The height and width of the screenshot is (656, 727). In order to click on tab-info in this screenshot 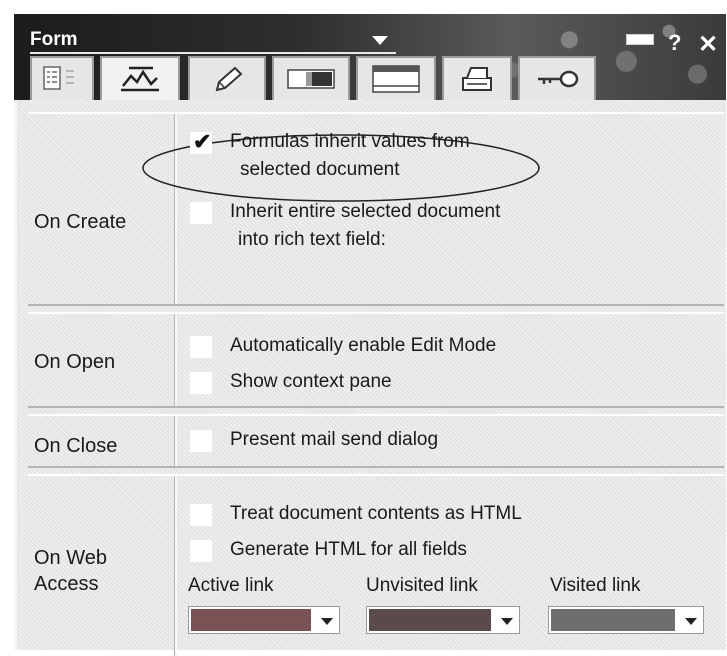, I will do `click(62, 78)`.